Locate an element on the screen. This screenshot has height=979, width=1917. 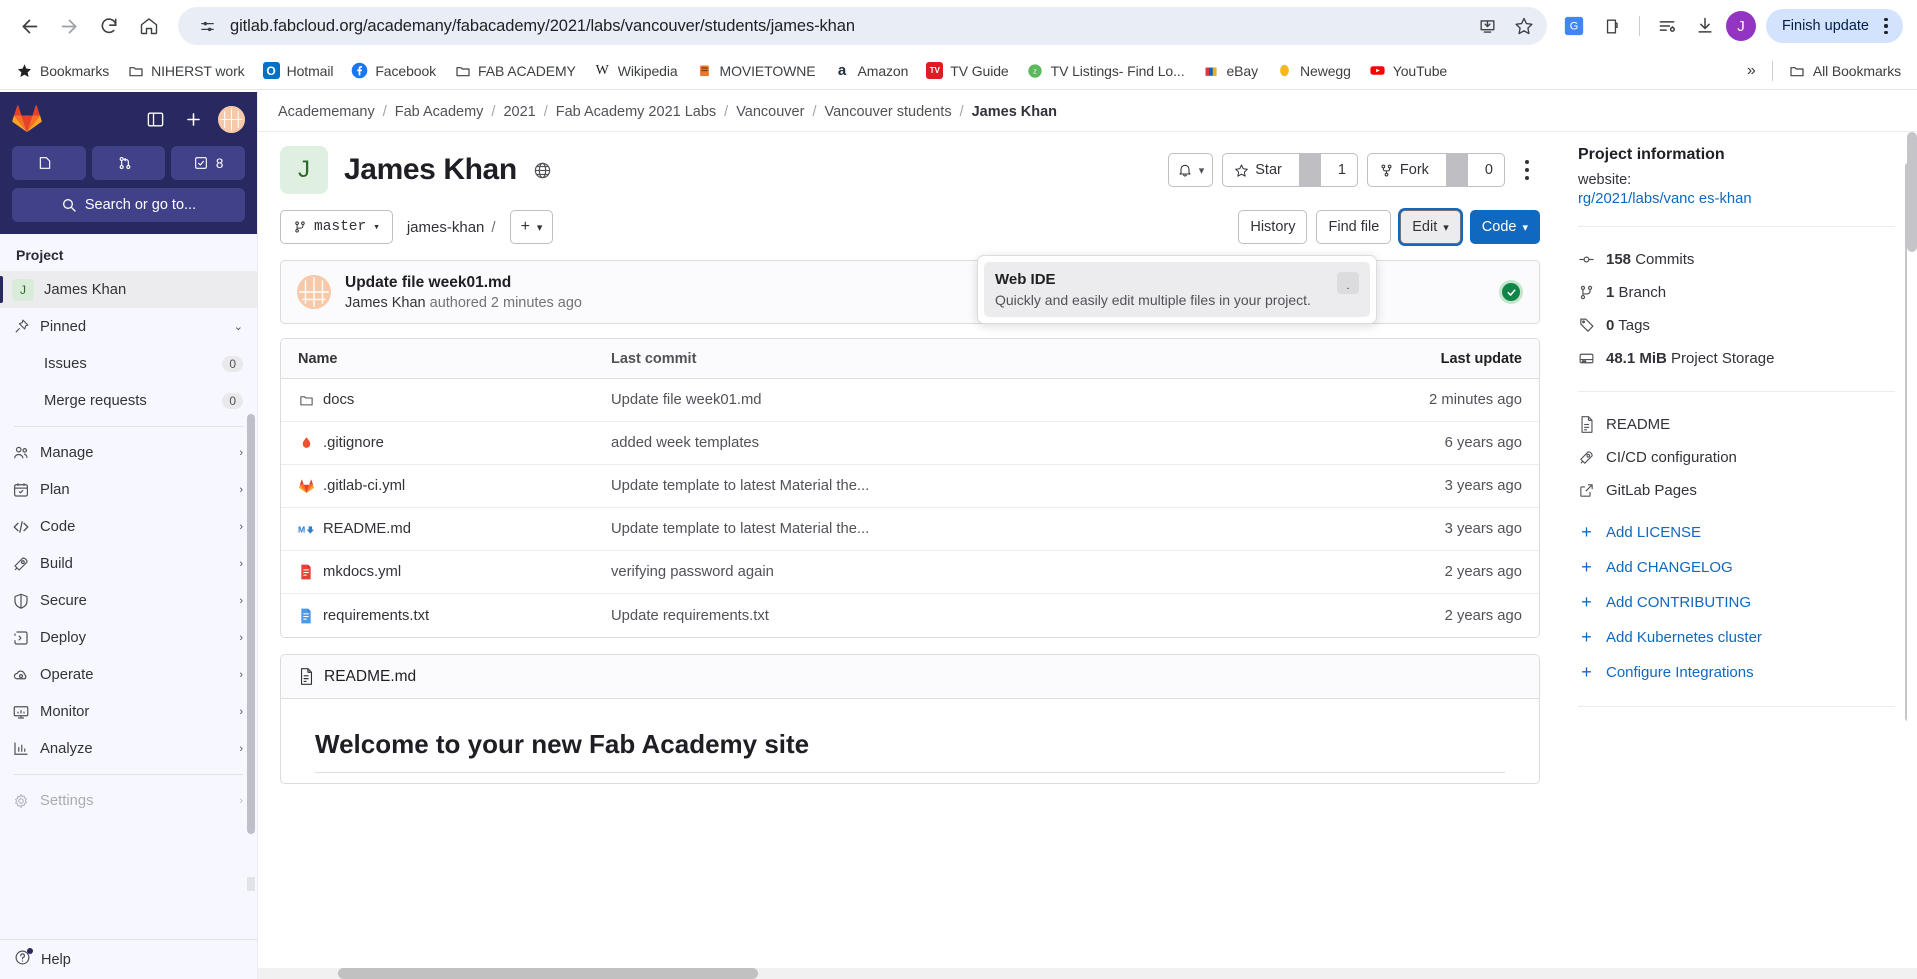
website-url: rg/2021/labs/vanc es-khan is located at coordinates (1736, 200).